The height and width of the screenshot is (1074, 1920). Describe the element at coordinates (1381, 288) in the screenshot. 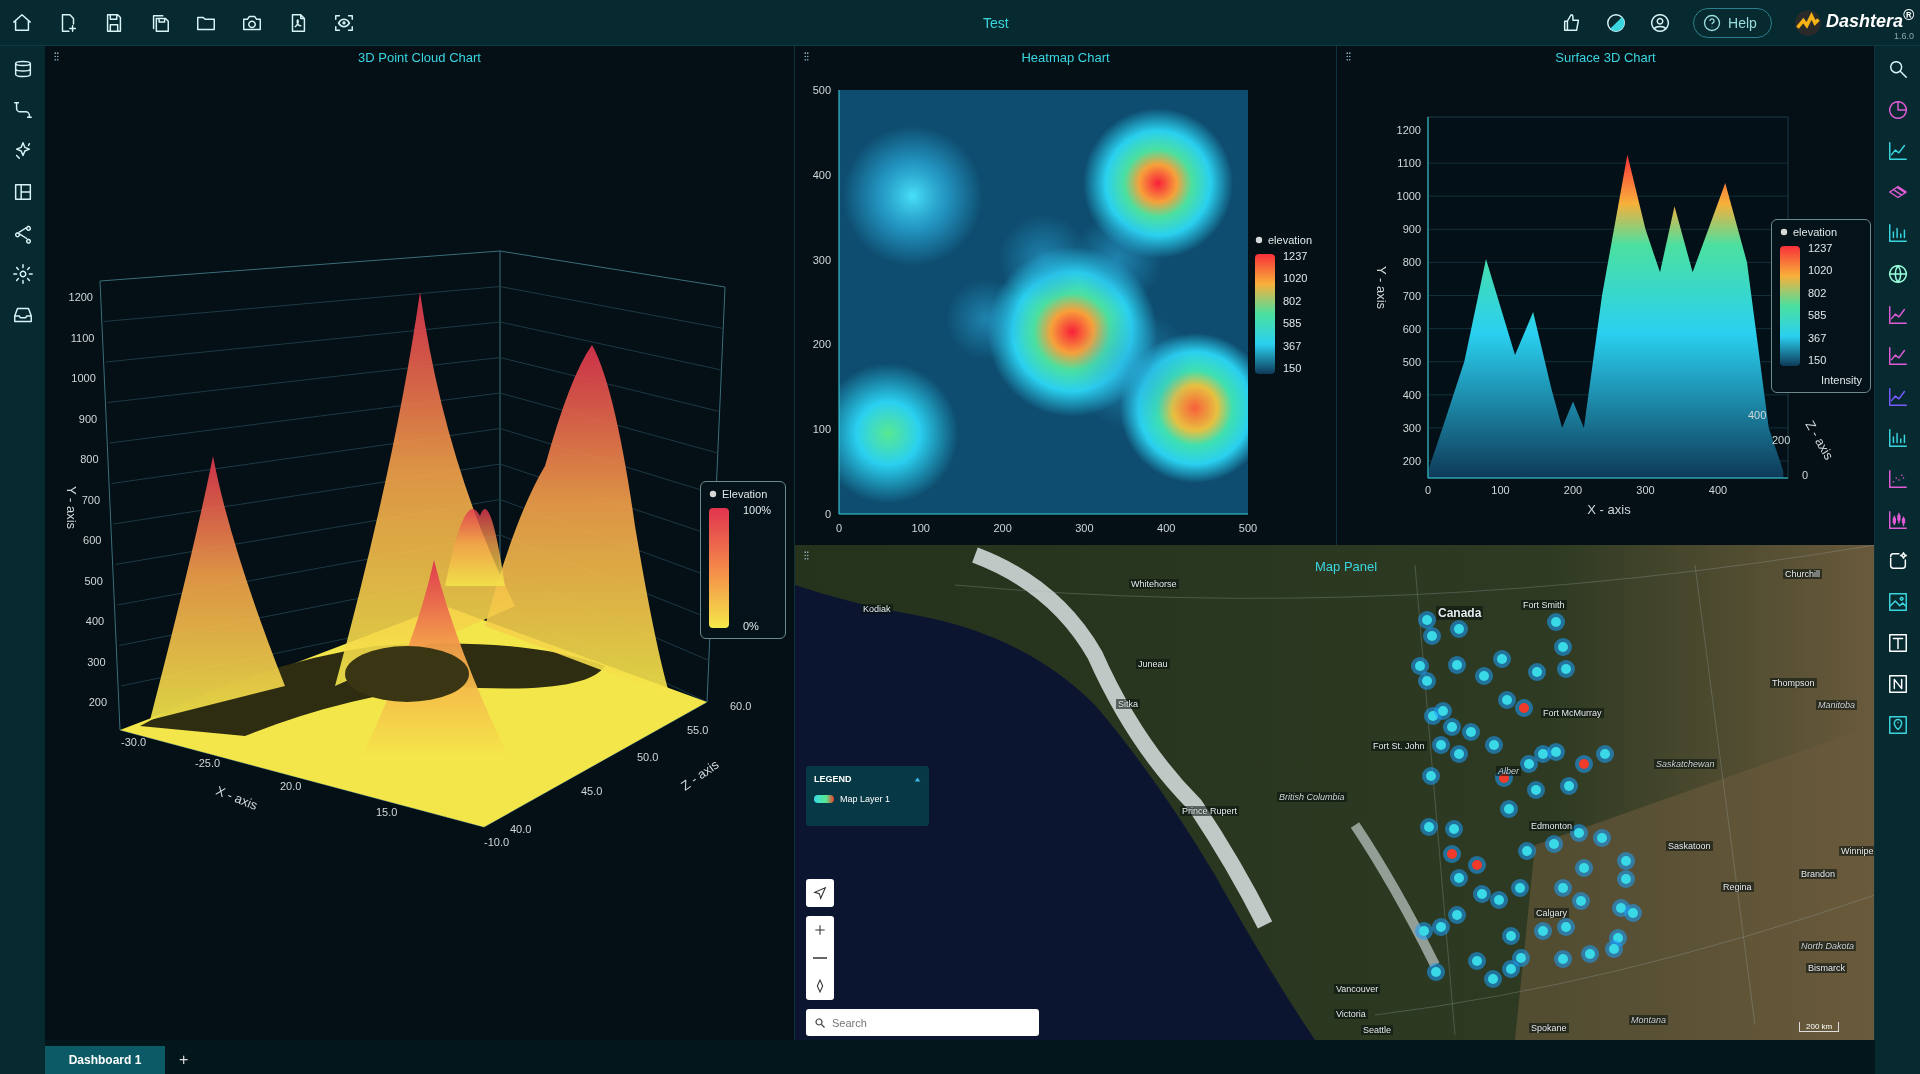

I see `axis-label: Y - axis` at that location.